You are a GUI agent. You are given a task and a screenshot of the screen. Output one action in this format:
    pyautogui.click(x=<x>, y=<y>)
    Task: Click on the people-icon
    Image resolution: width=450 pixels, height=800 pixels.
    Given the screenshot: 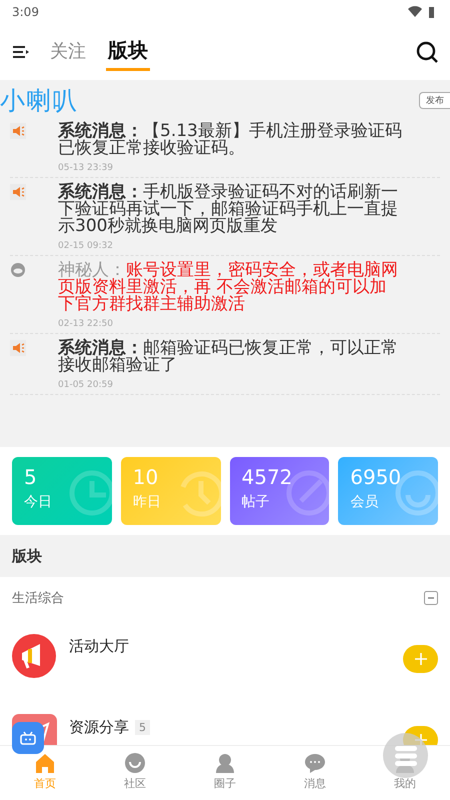 What is the action you would take?
    pyautogui.click(x=225, y=763)
    